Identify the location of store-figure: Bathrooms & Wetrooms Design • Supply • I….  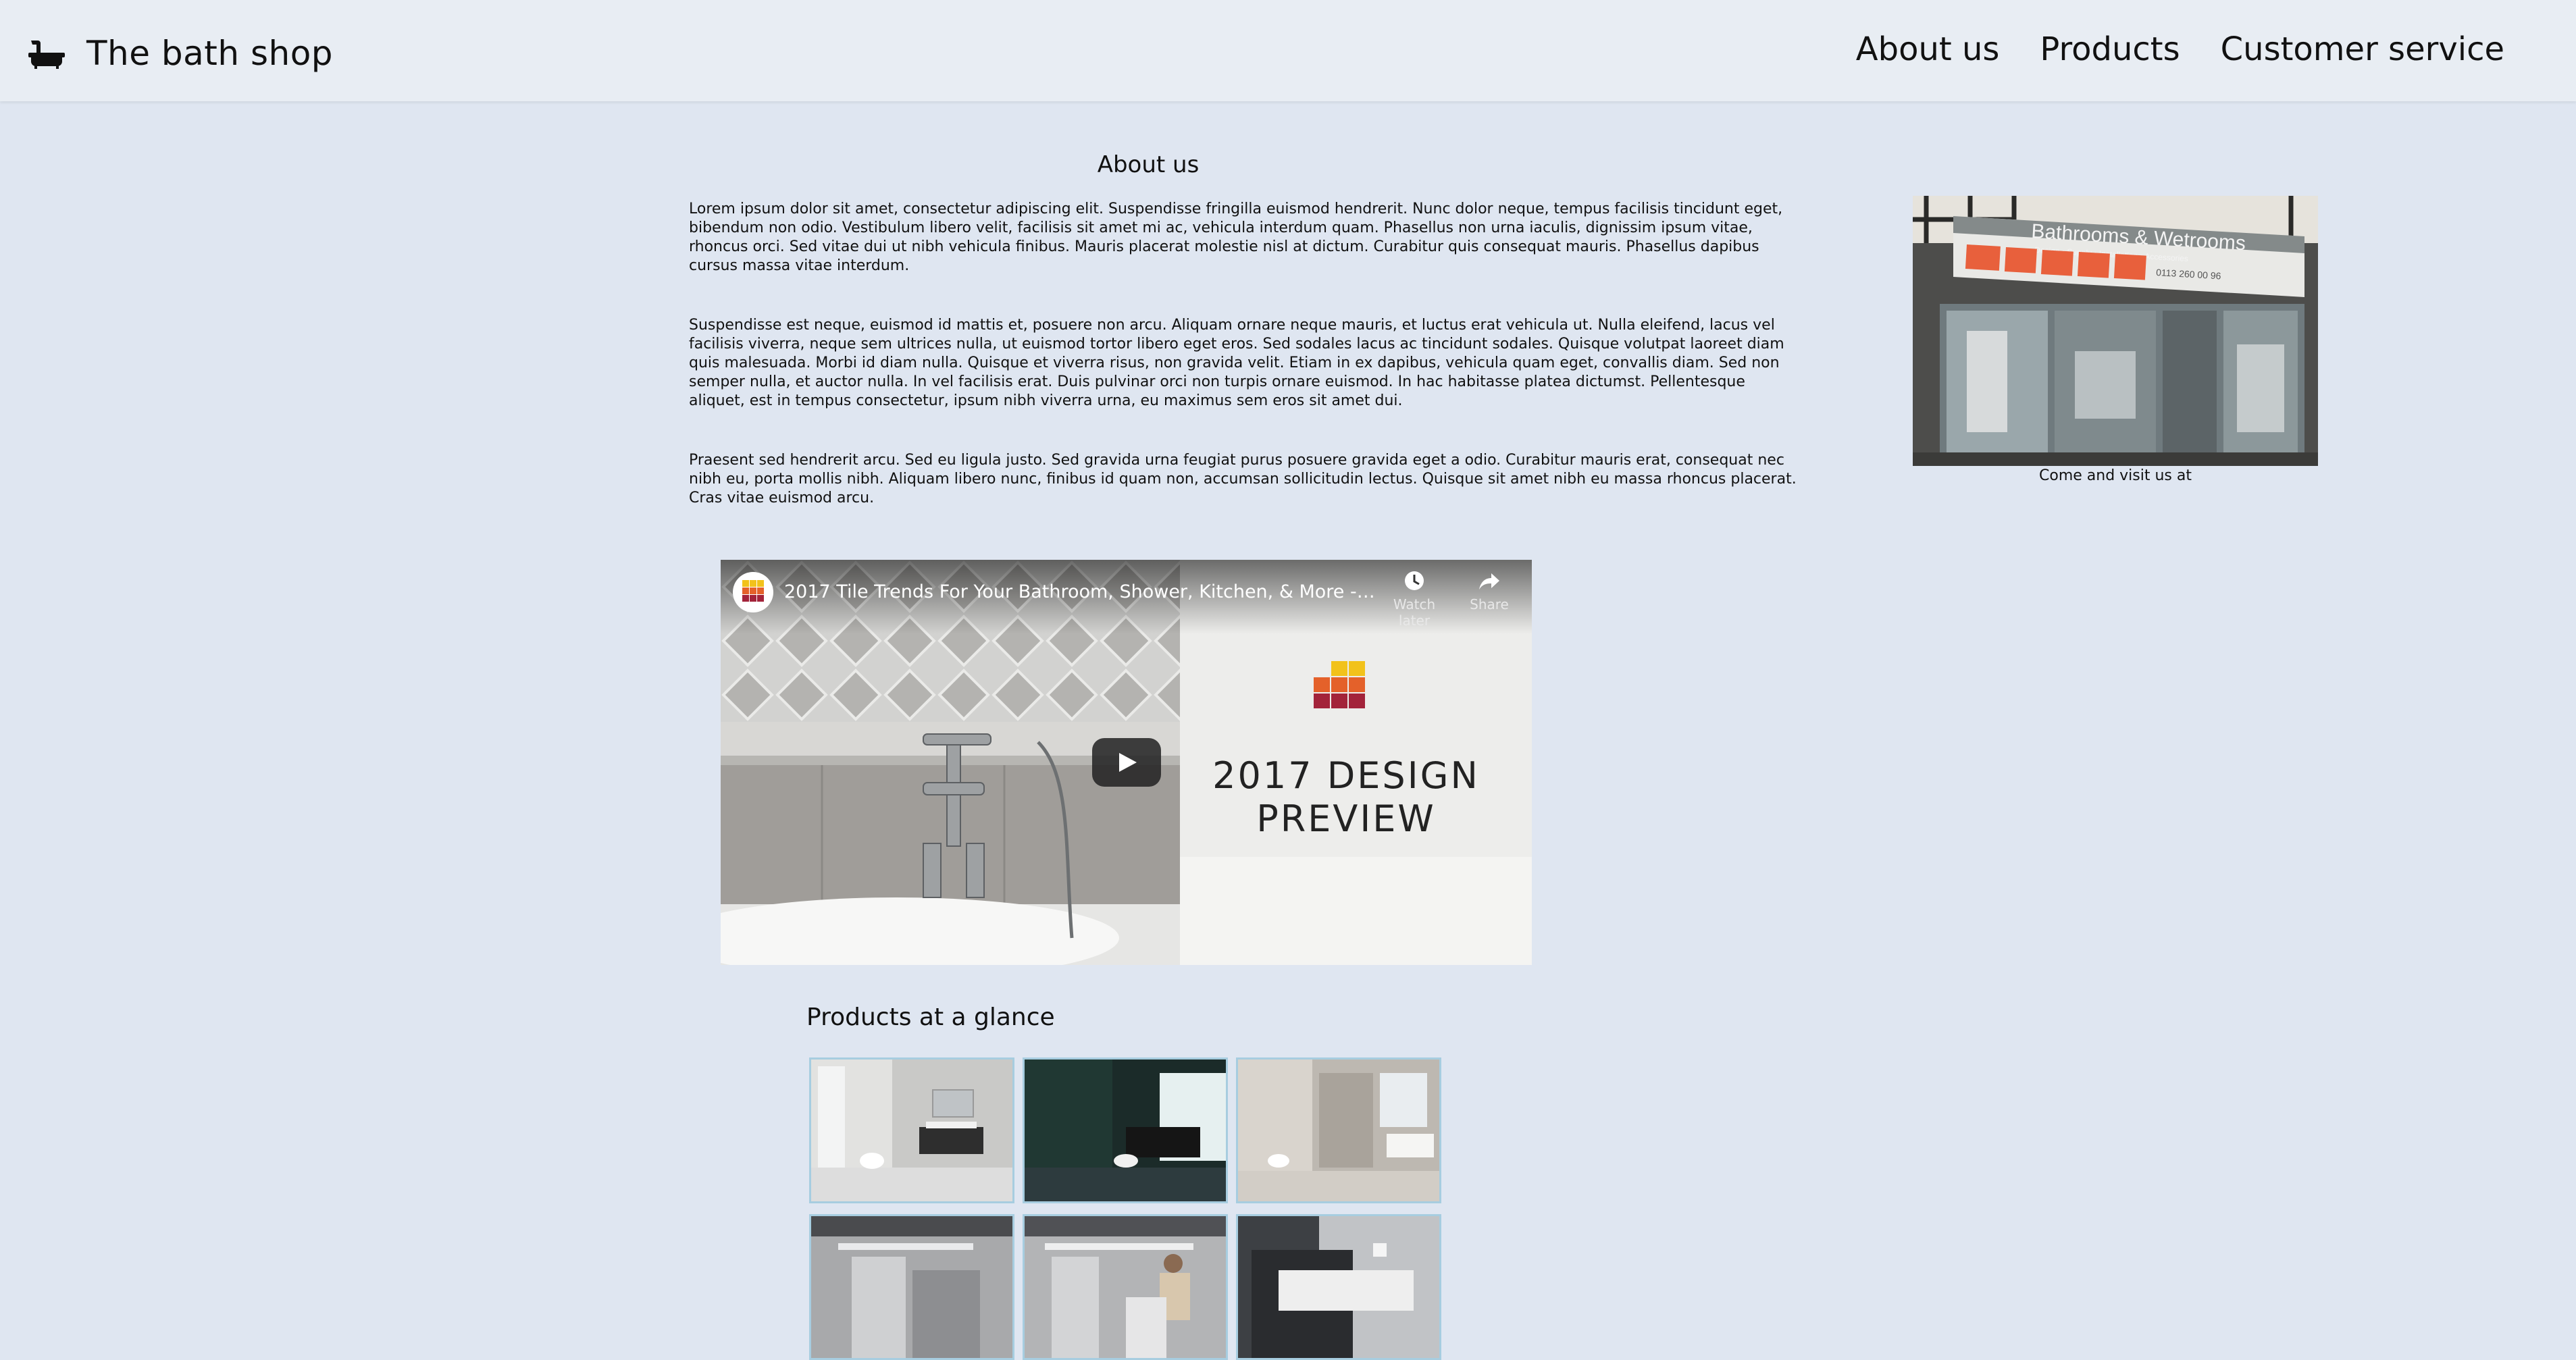
(2115, 340).